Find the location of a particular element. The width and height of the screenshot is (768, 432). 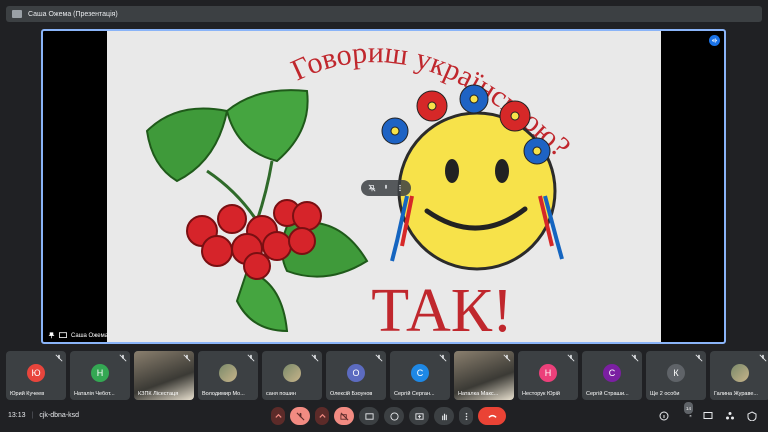

participant-tile: О Олексій Бзоунов is located at coordinates (356, 375).